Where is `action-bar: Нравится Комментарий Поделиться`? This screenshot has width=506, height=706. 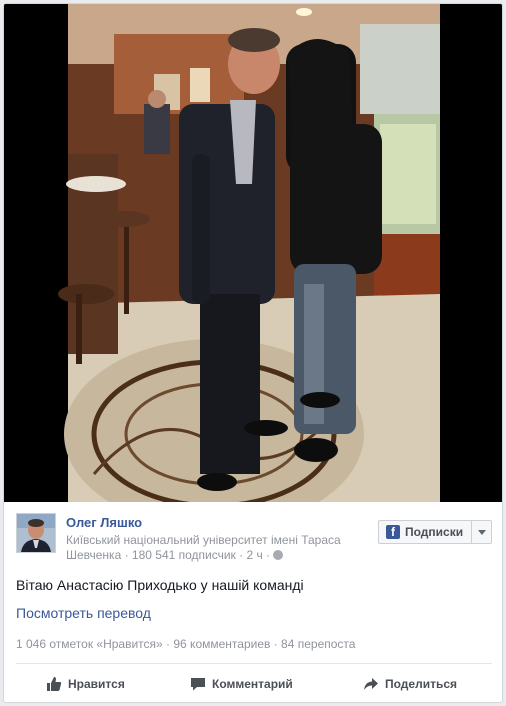
action-bar: Нравится Комментарий Поделиться is located at coordinates (253, 683).